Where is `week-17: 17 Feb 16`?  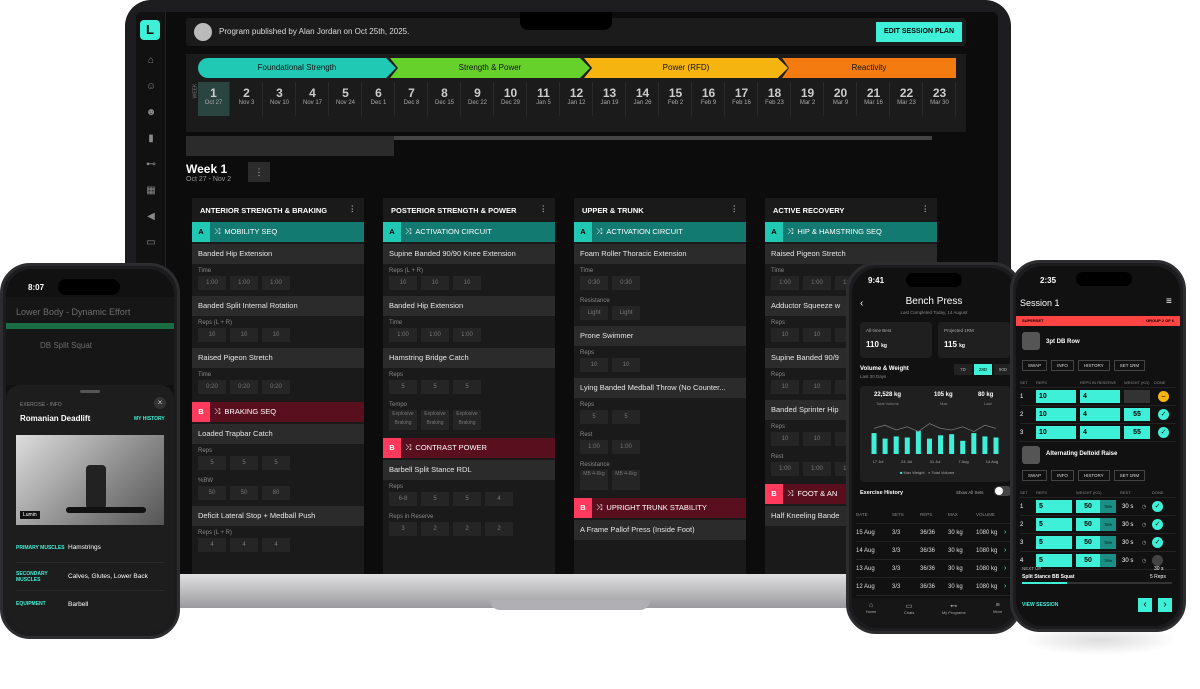
week-17: 17 Feb 16 is located at coordinates (742, 99).